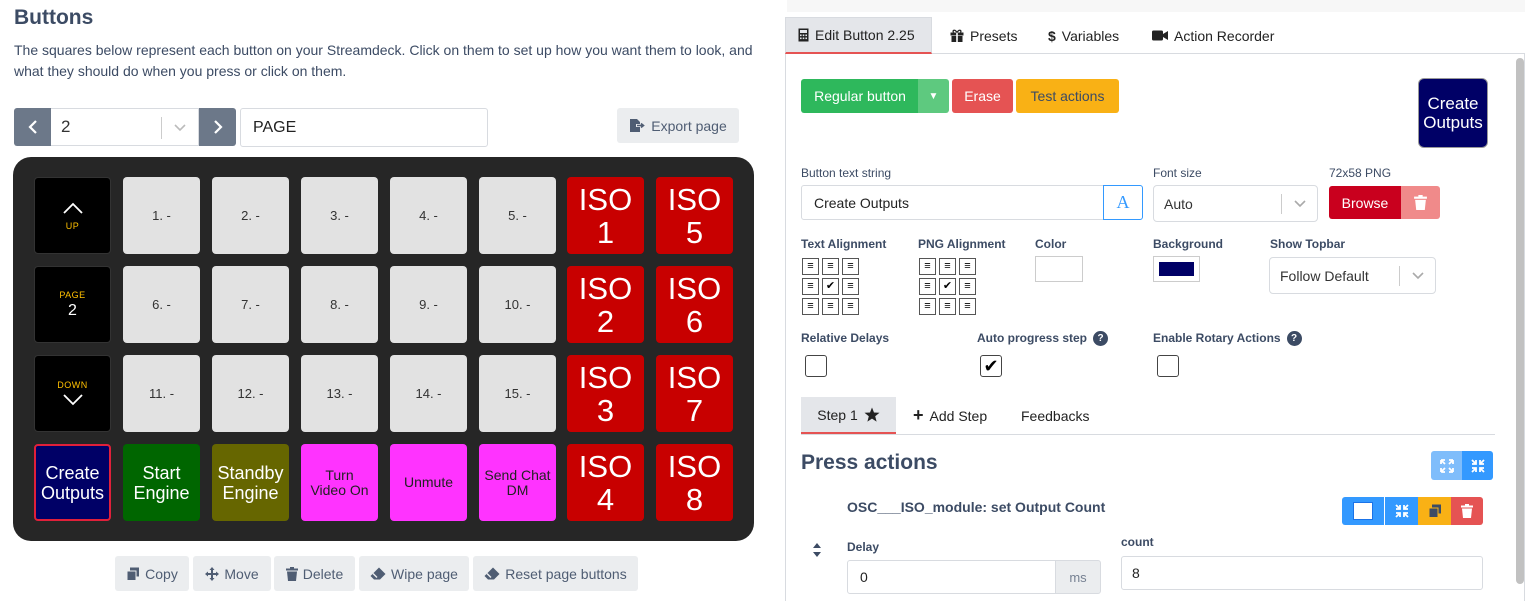  Describe the element at coordinates (161, 215) in the screenshot. I see `grid-key-1: 1. -` at that location.